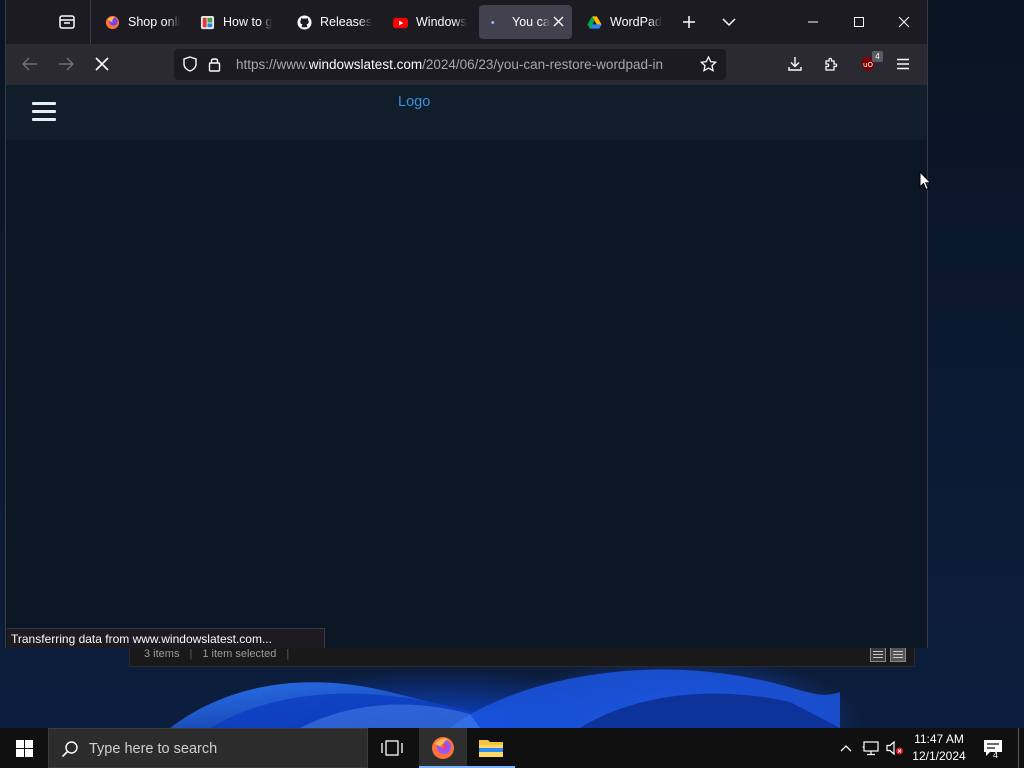  I want to click on maximize-icon, so click(859, 22).